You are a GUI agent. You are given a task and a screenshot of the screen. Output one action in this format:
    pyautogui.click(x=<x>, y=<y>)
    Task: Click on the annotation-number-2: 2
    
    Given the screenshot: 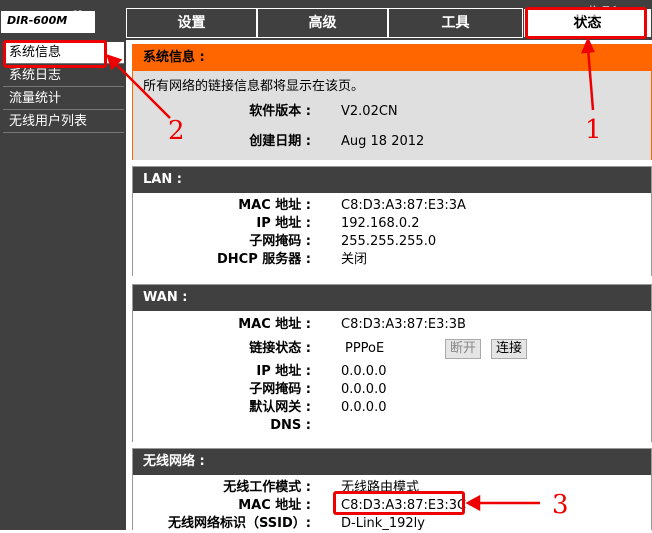 What is the action you would take?
    pyautogui.click(x=176, y=131)
    